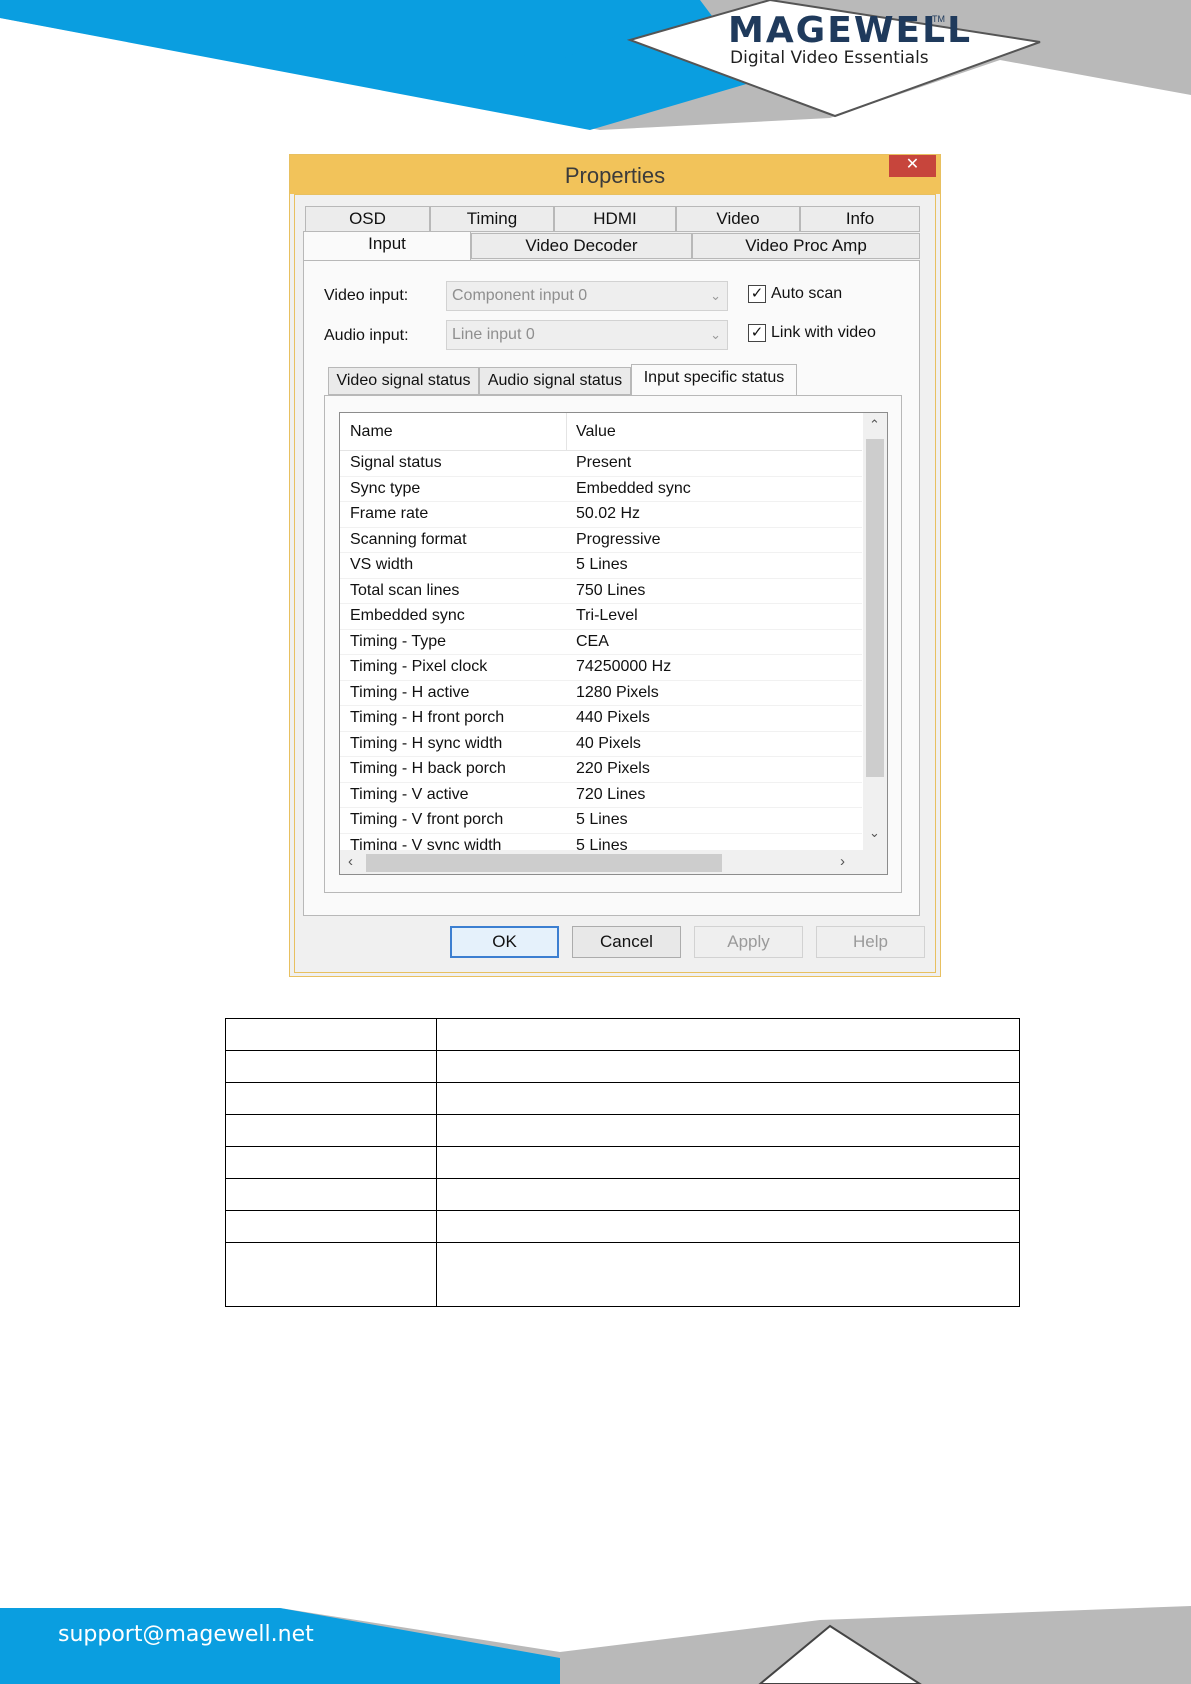 This screenshot has height=1684, width=1191. What do you see at coordinates (409, 794) in the screenshot?
I see `list-item-name: Timing - V active` at bounding box center [409, 794].